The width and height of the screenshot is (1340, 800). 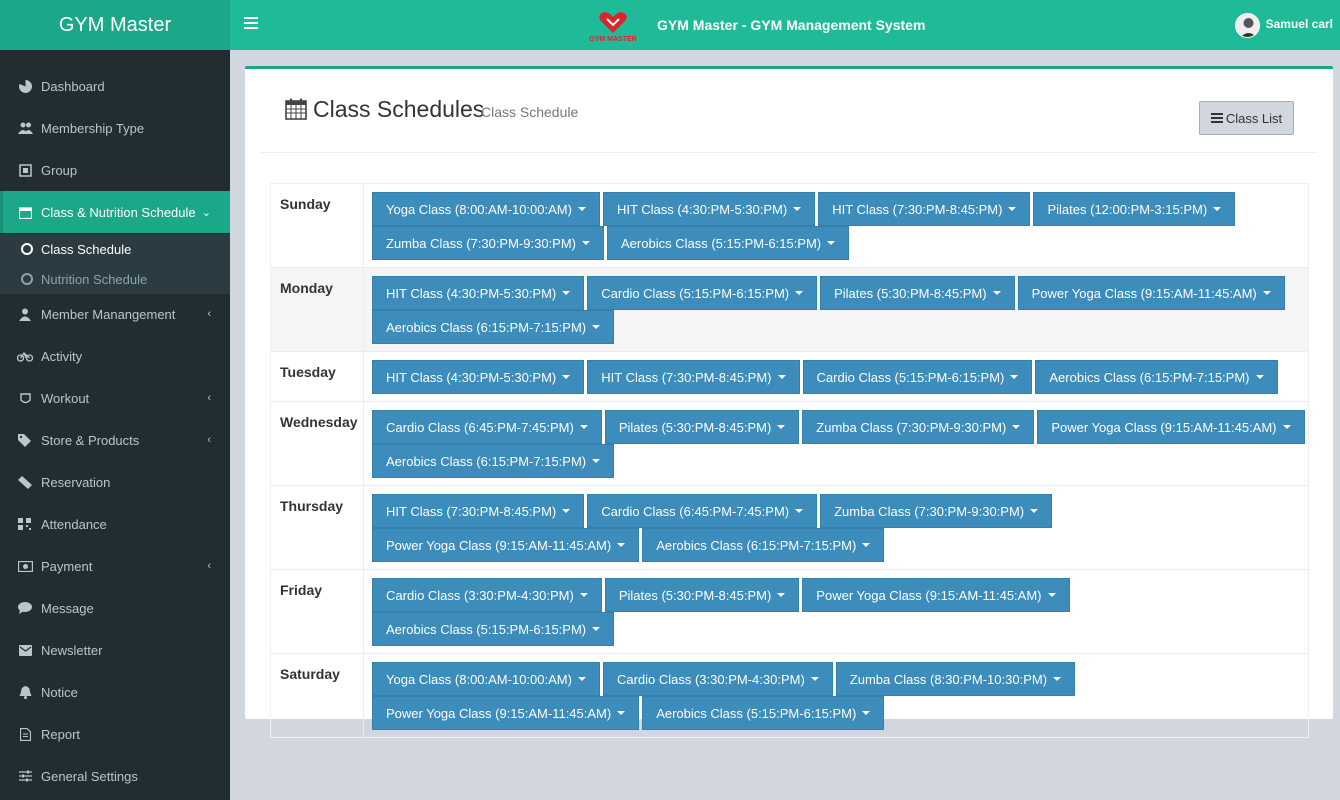 What do you see at coordinates (72, 650) in the screenshot?
I see `sidebar-item-label: Newsletter` at bounding box center [72, 650].